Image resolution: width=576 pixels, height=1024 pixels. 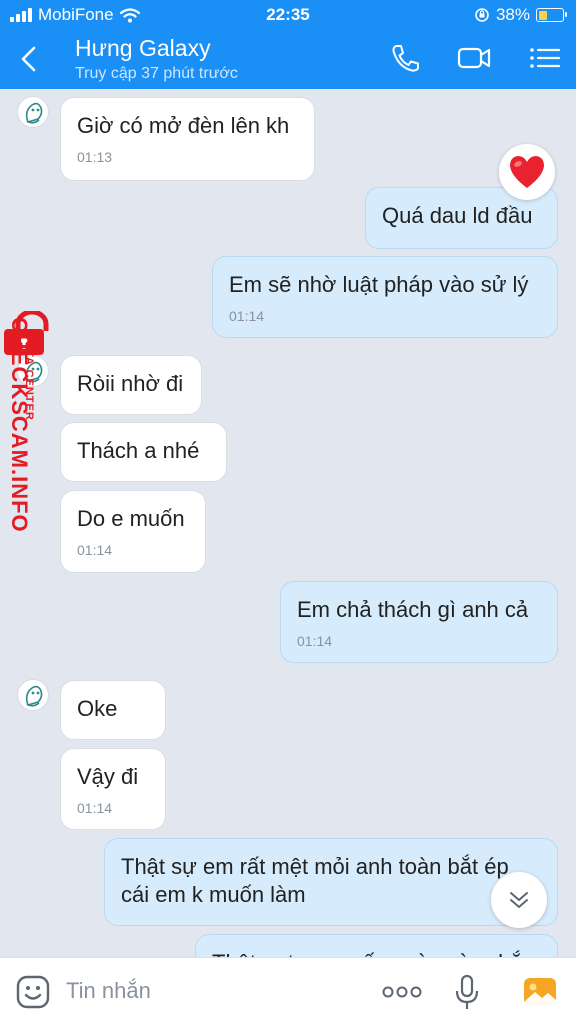 I want to click on battery-percent: 38%, so click(x=512, y=14).